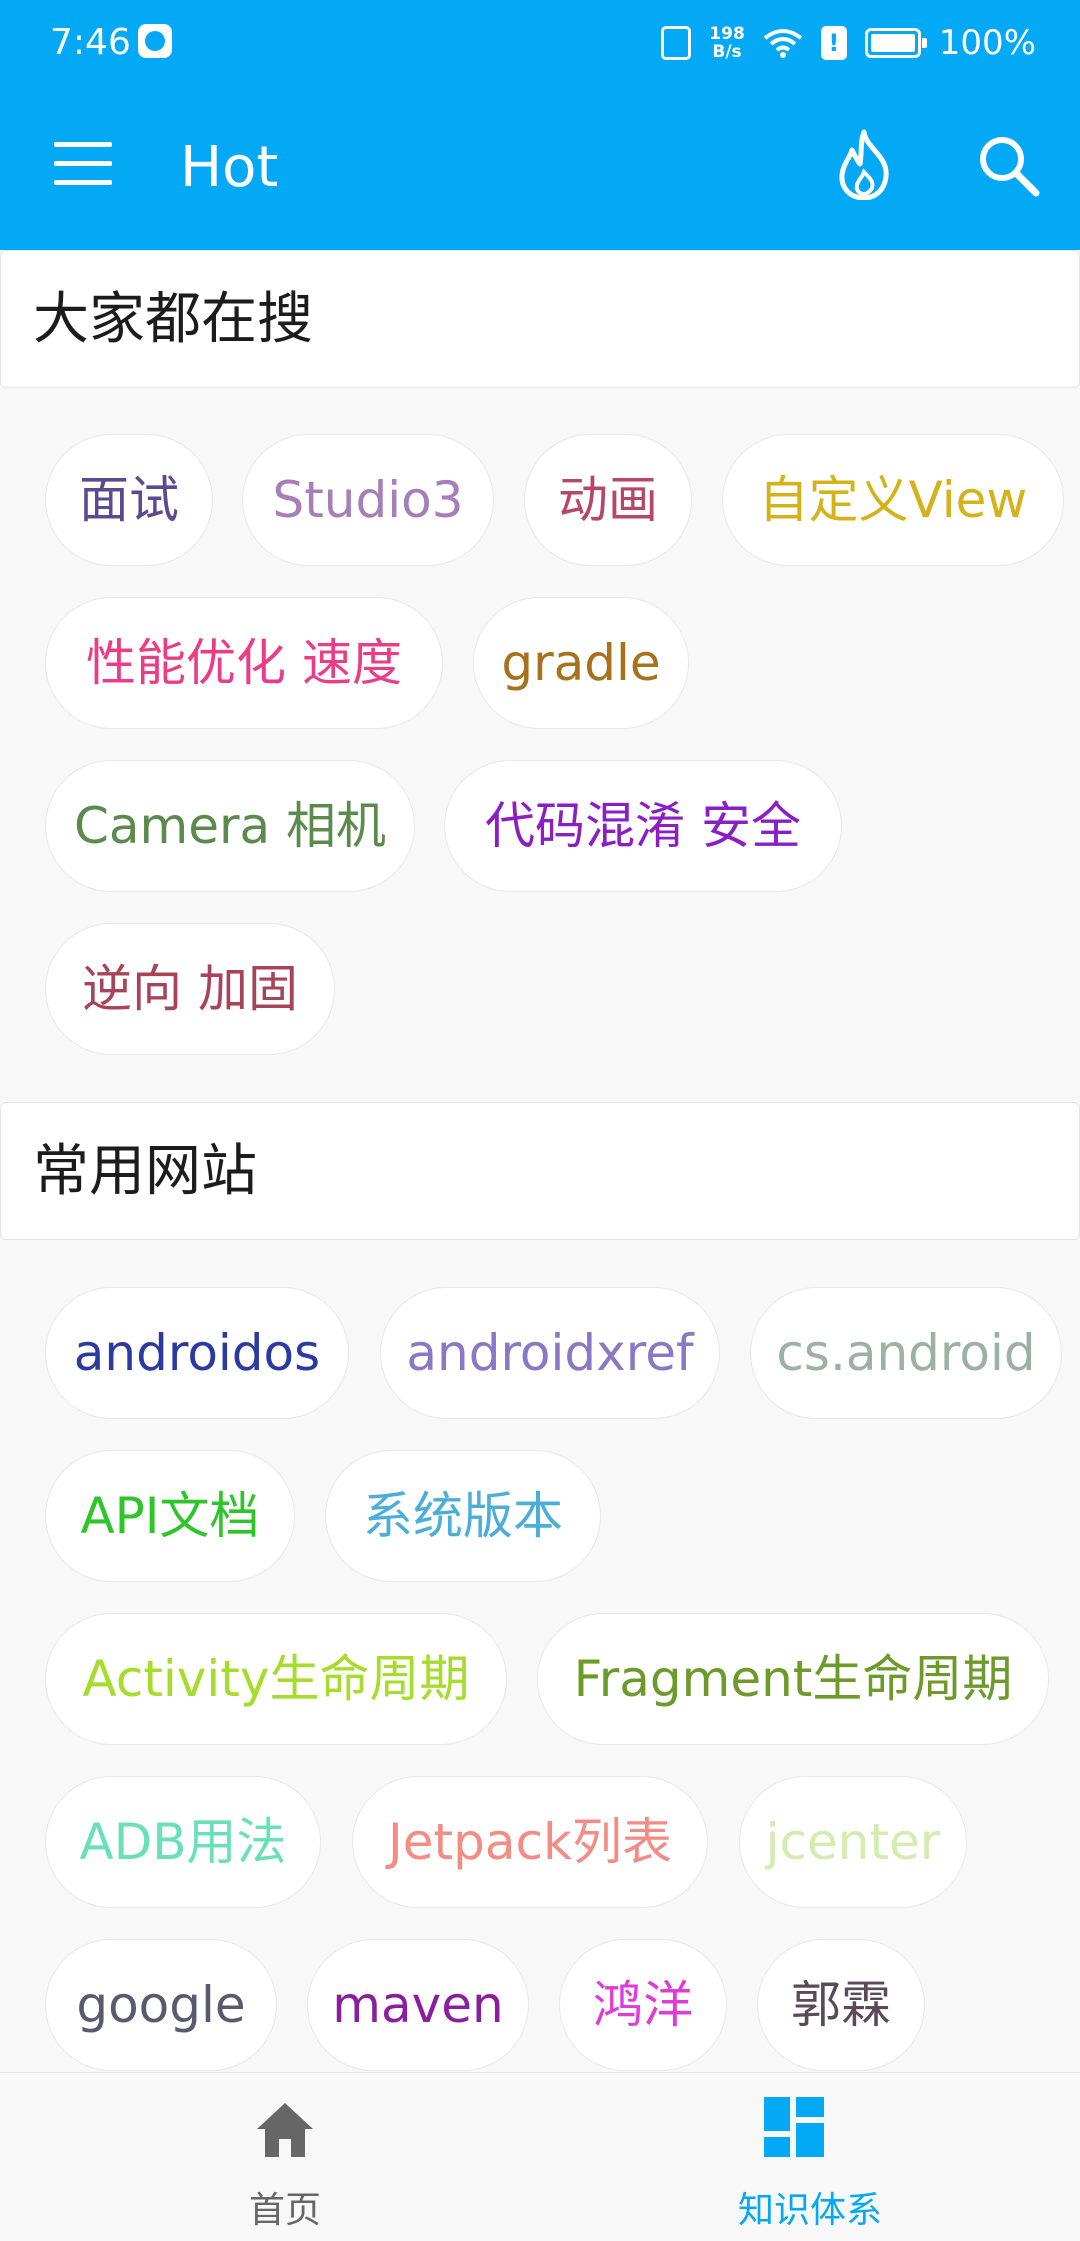 This screenshot has width=1080, height=2241. What do you see at coordinates (1008, 165) in the screenshot?
I see `search-icon` at bounding box center [1008, 165].